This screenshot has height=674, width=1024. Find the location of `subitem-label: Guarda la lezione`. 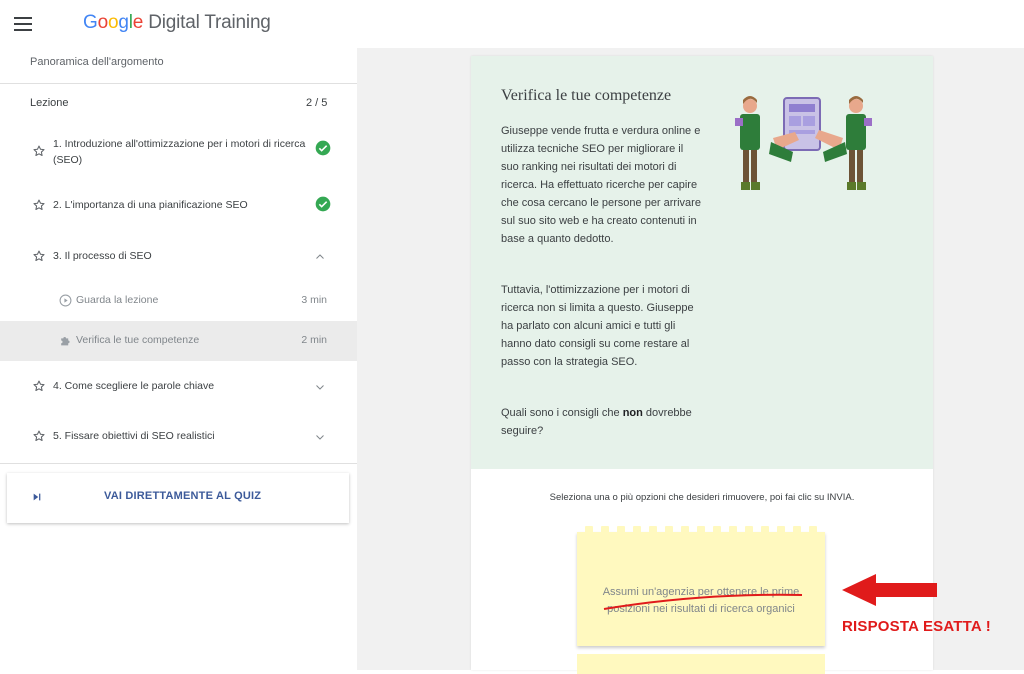

subitem-label: Guarda la lezione is located at coordinates (117, 300).